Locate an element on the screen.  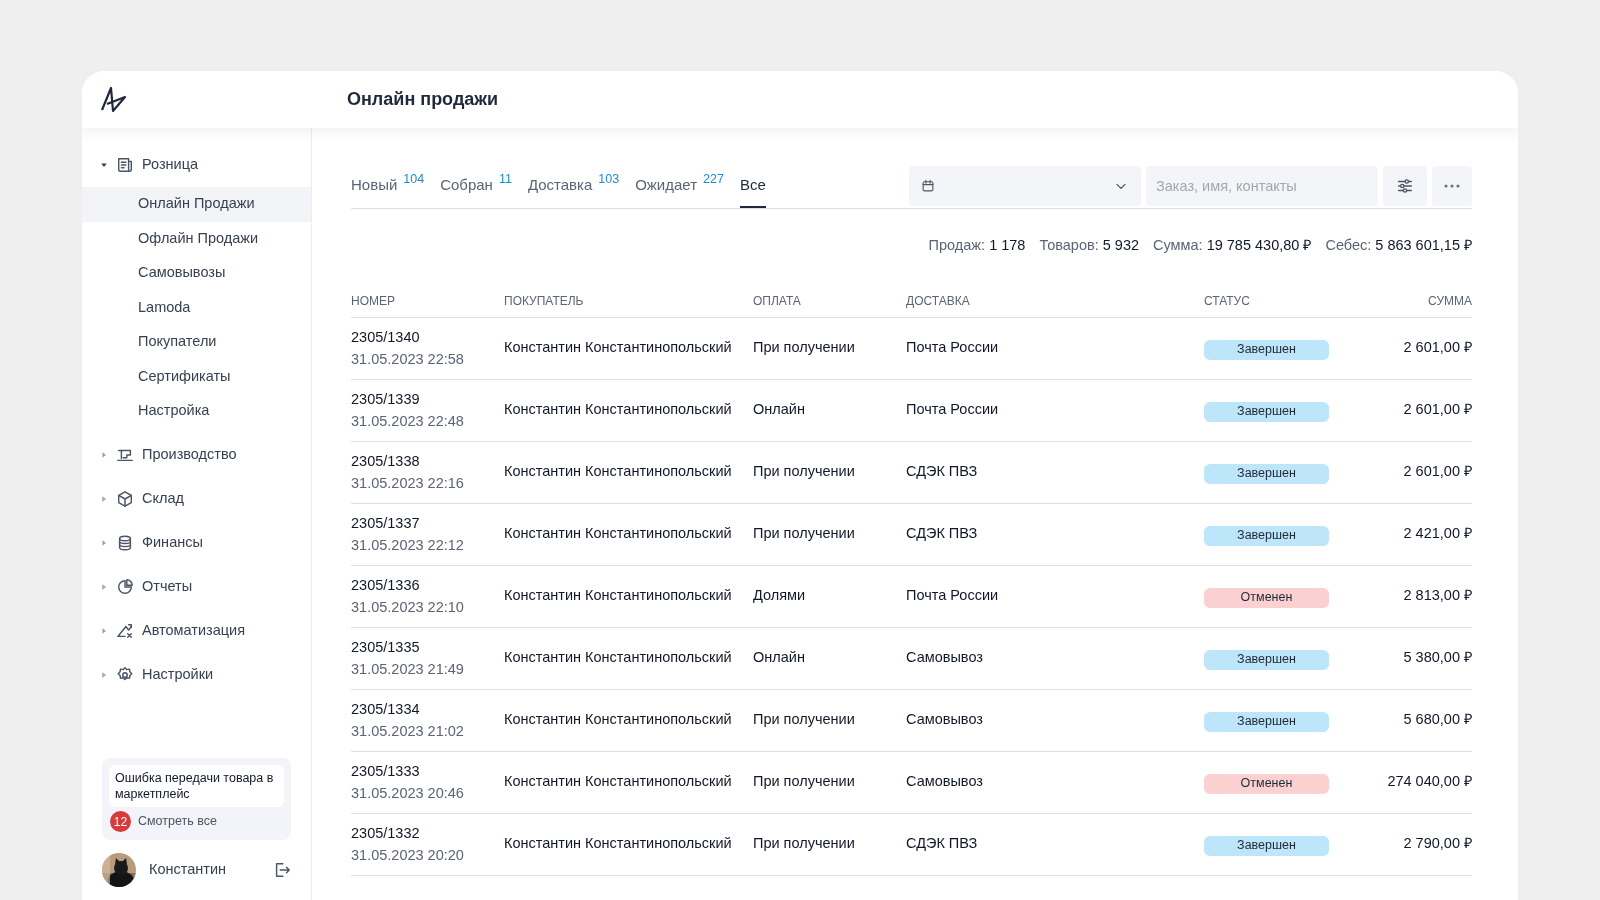
order-date: 31.05.2023 20:46 is located at coordinates (408, 794).